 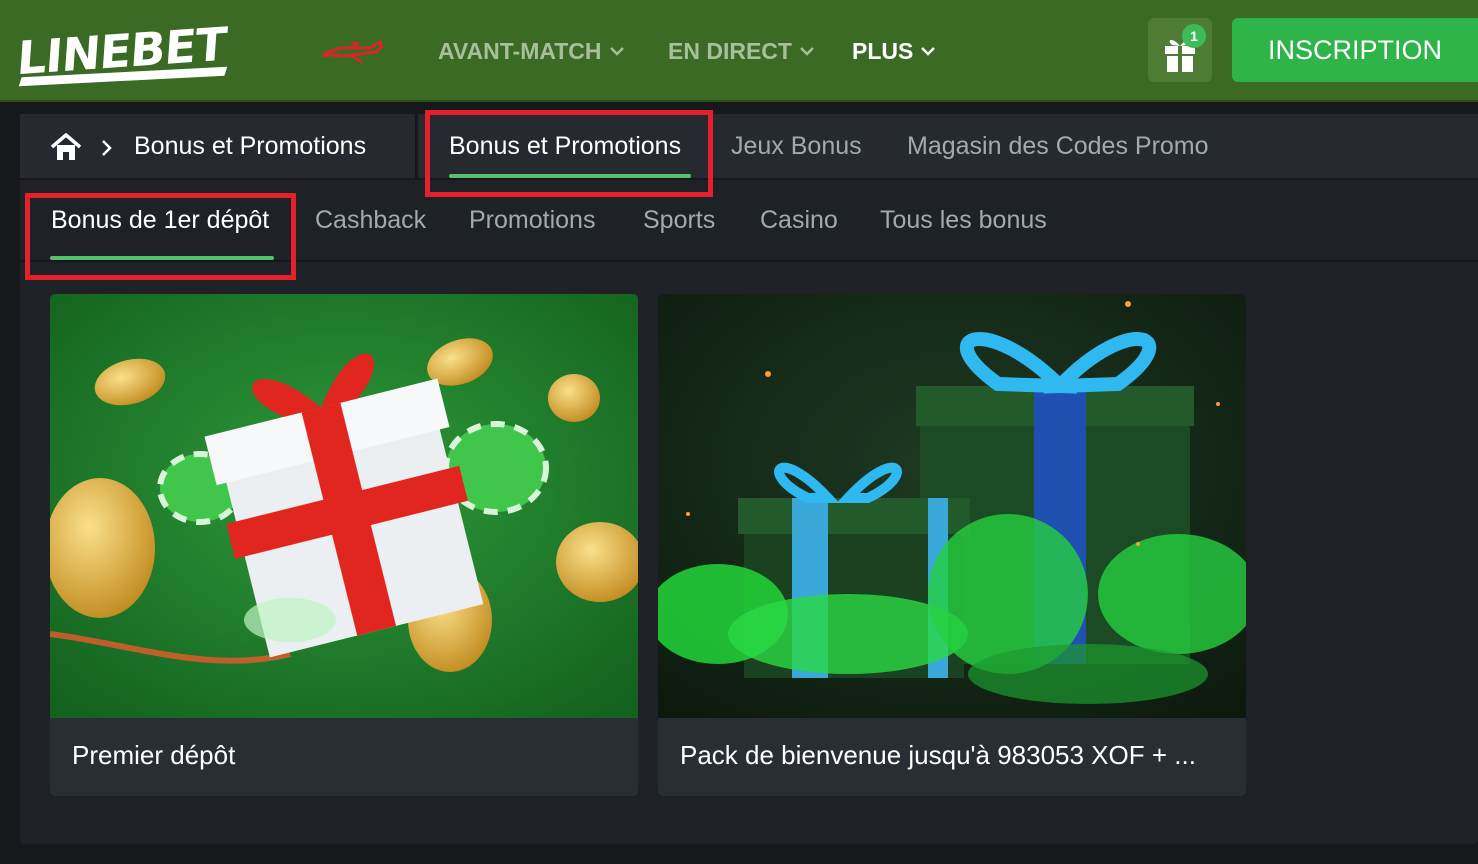 What do you see at coordinates (370, 220) in the screenshot?
I see `subtab-cashback: Cashback` at bounding box center [370, 220].